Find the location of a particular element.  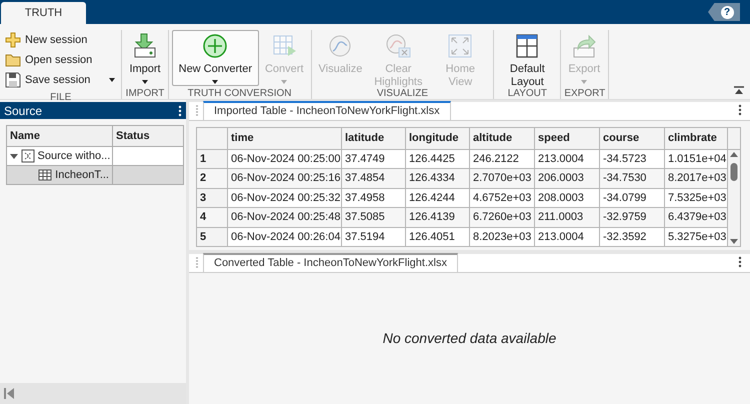

ribbon-button: New session is located at coordinates (60, 40).